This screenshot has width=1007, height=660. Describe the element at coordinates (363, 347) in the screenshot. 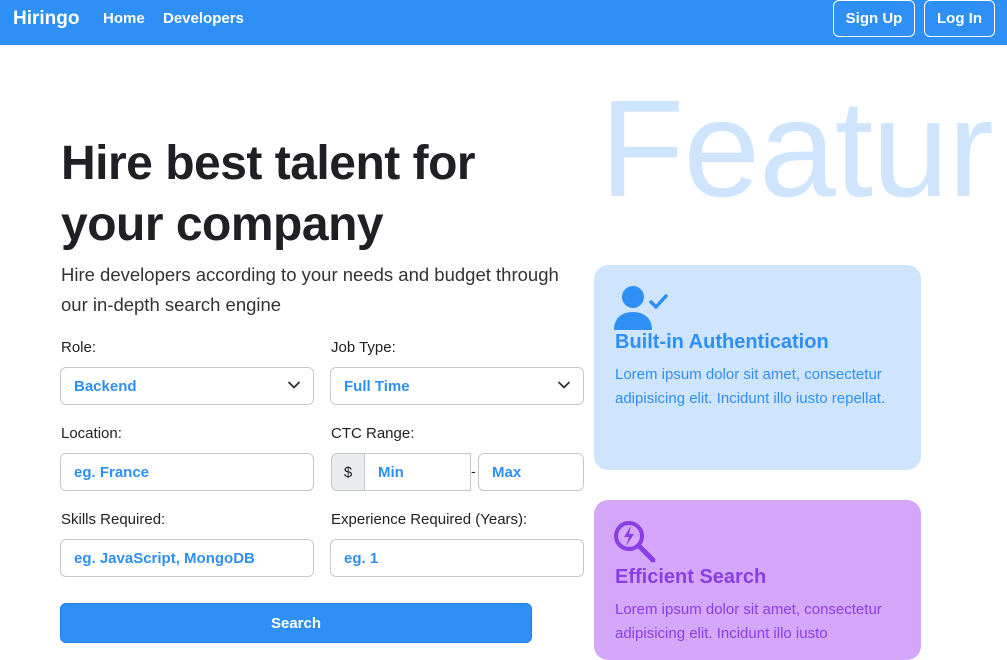

I see `job-type-label: Job Type:` at that location.